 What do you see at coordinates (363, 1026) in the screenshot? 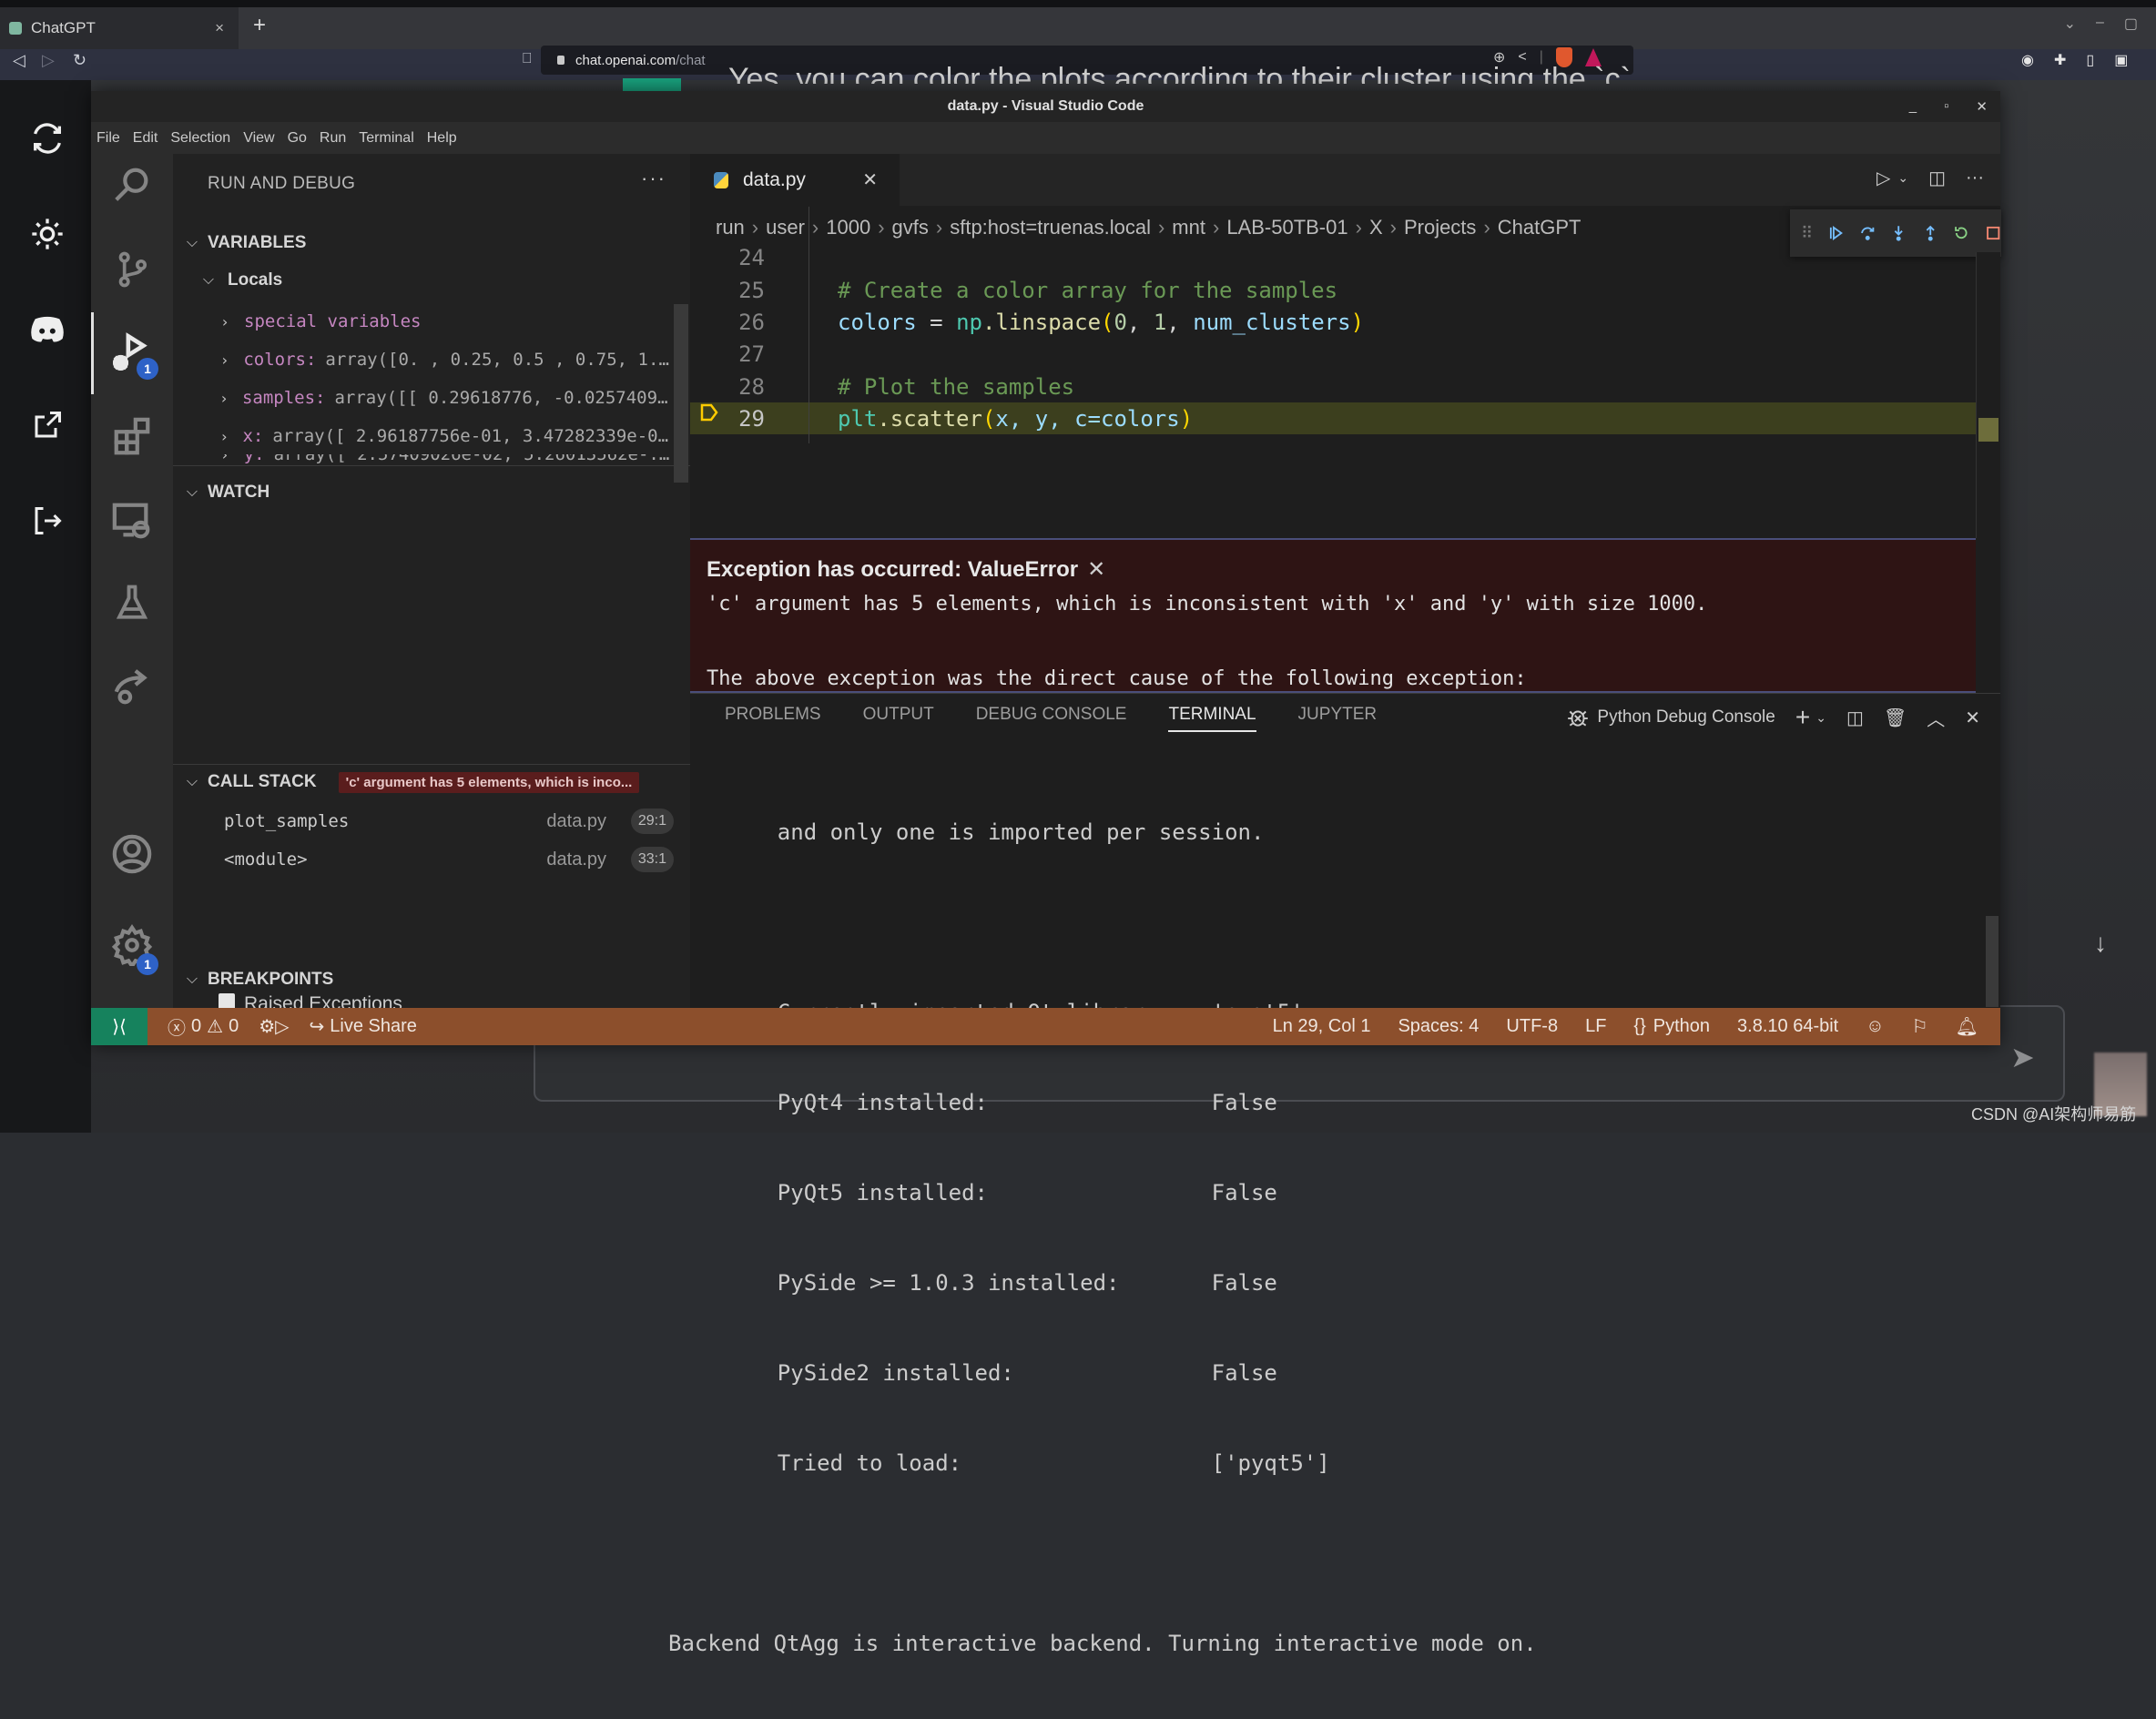
I see `live-share-status: ↪ Live Share` at bounding box center [363, 1026].